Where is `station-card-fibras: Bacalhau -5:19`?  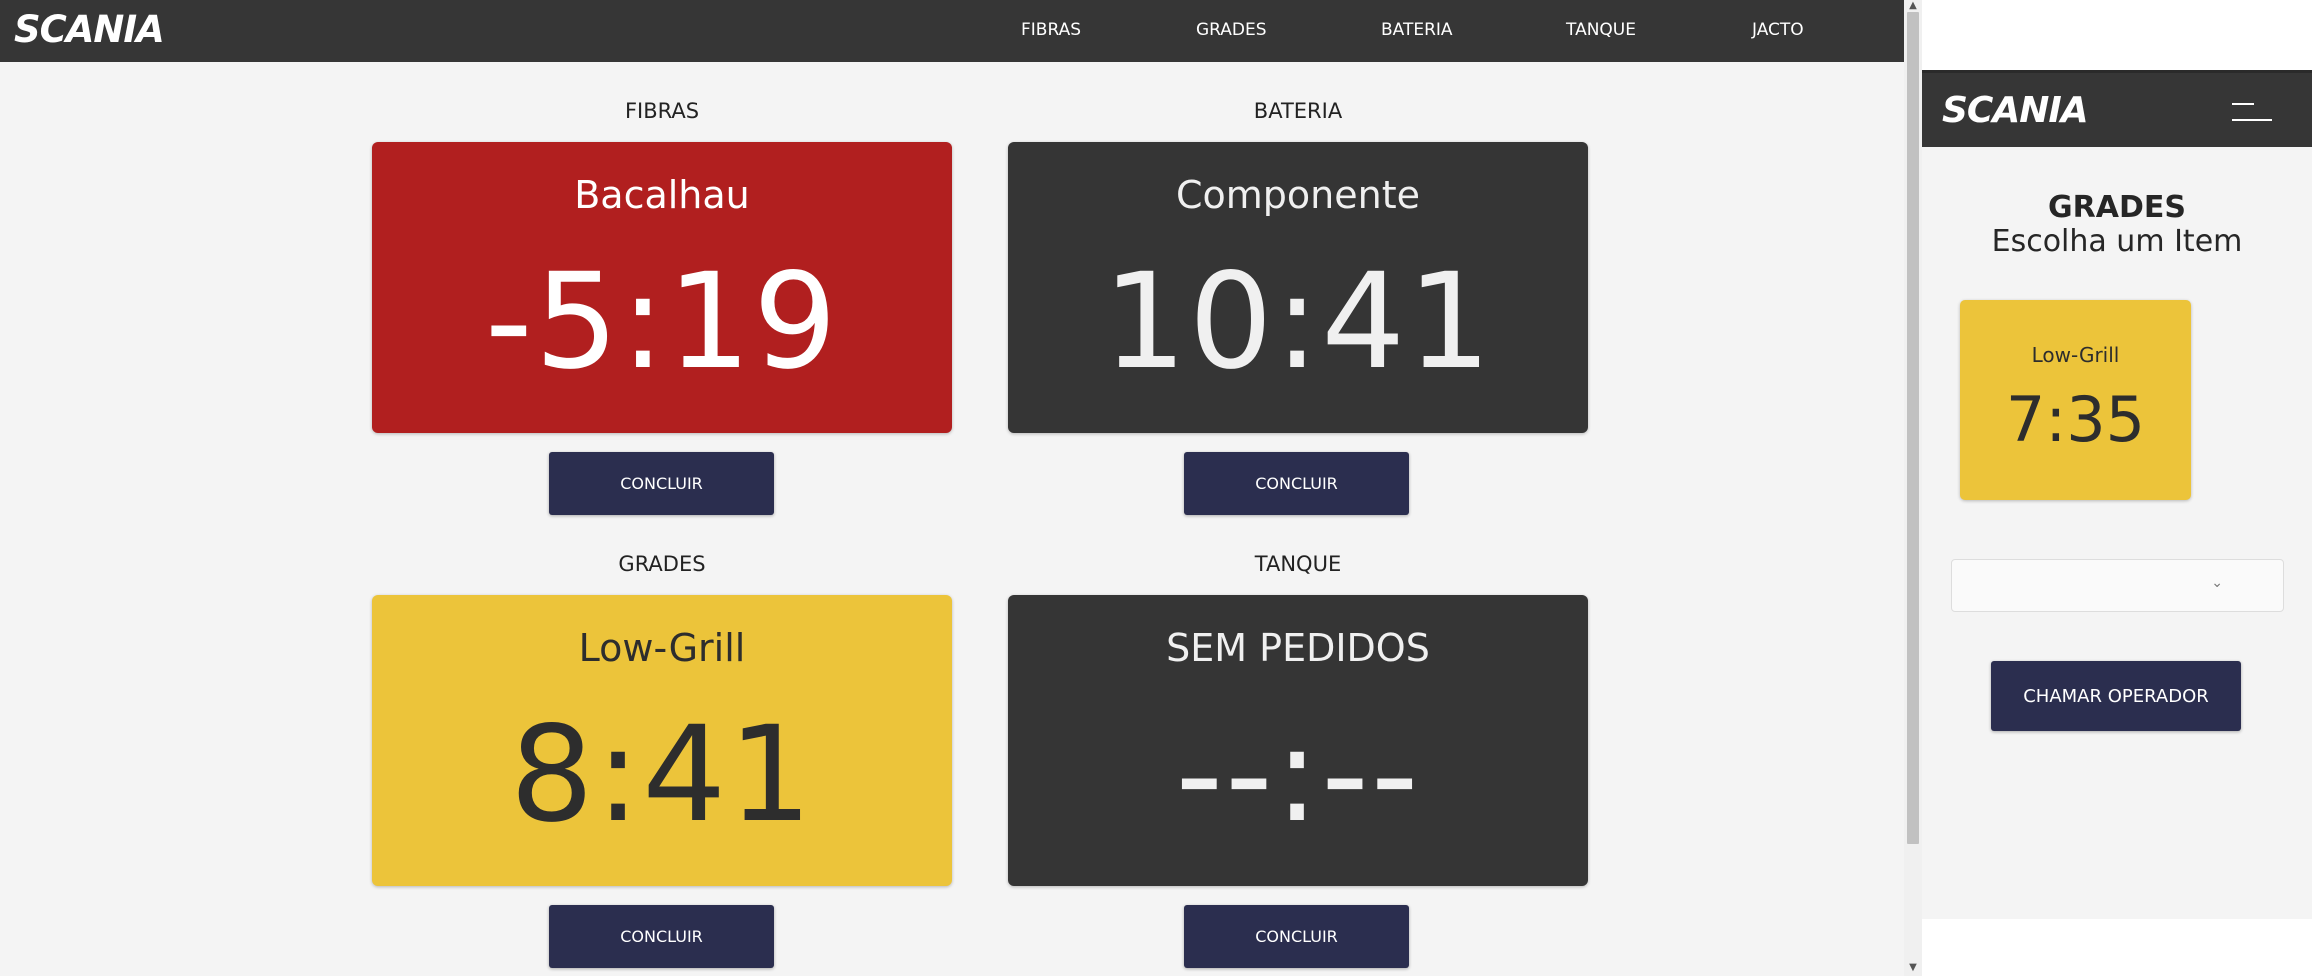
station-card-fibras: Bacalhau -5:19 is located at coordinates (662, 287).